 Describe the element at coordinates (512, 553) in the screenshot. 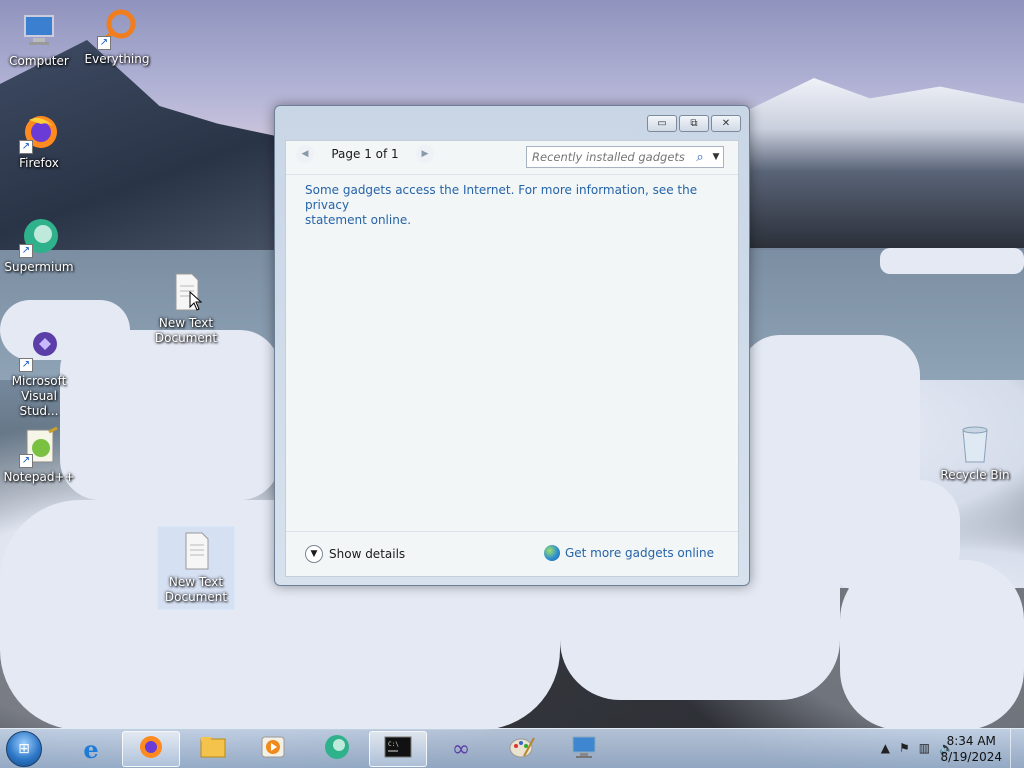

I see `gadget-bottom-bar: ▼ Show details Get more gadgets online` at that location.